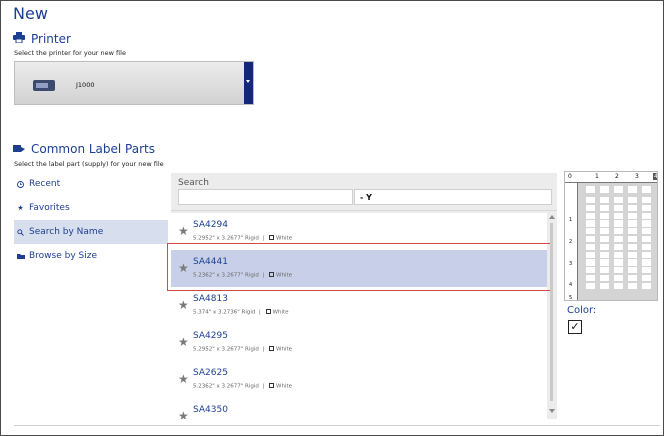 The width and height of the screenshot is (664, 436). What do you see at coordinates (359, 231) in the screenshot?
I see `list-item: ★ SA4294 5.2952" x 3.2677" Rigid | White` at bounding box center [359, 231].